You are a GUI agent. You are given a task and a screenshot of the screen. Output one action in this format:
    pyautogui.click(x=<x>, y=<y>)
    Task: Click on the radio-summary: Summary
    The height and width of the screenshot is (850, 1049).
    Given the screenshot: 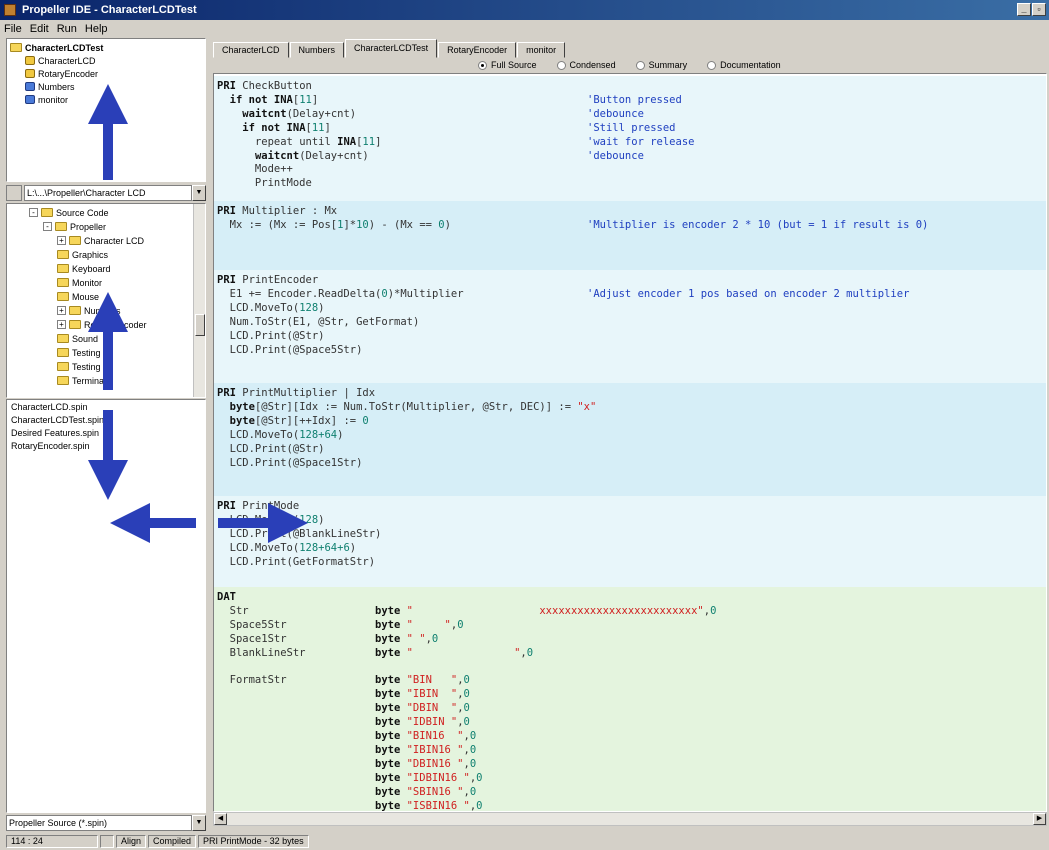 What is the action you would take?
    pyautogui.click(x=661, y=65)
    